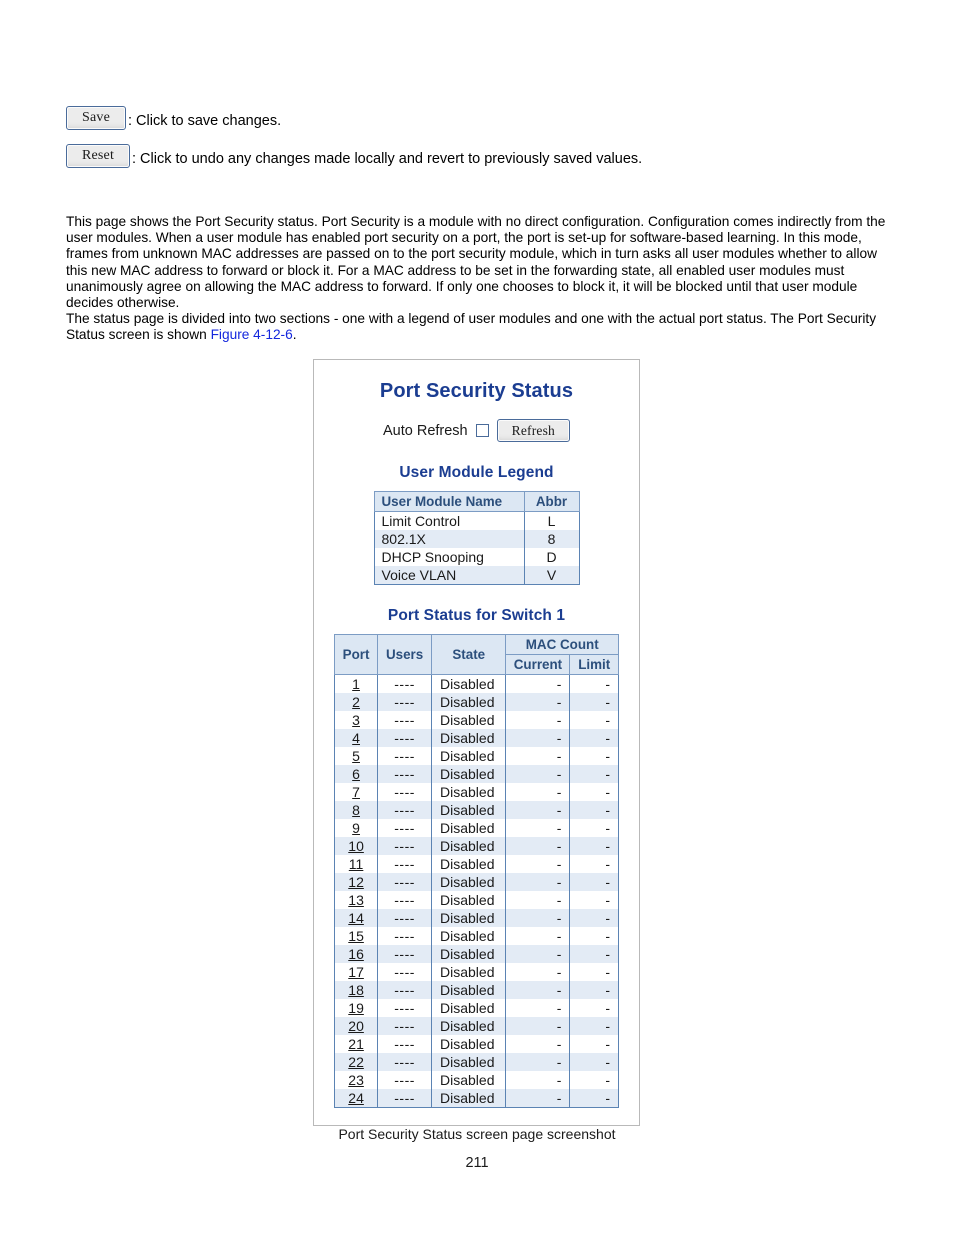 This screenshot has height=1235, width=954. Describe the element at coordinates (551, 539) in the screenshot. I see `legend-cell-abbr: 8` at that location.